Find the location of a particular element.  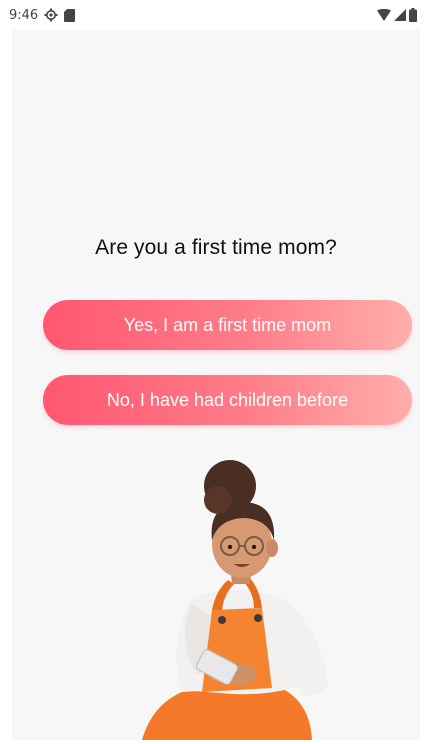

status-right is located at coordinates (397, 15).